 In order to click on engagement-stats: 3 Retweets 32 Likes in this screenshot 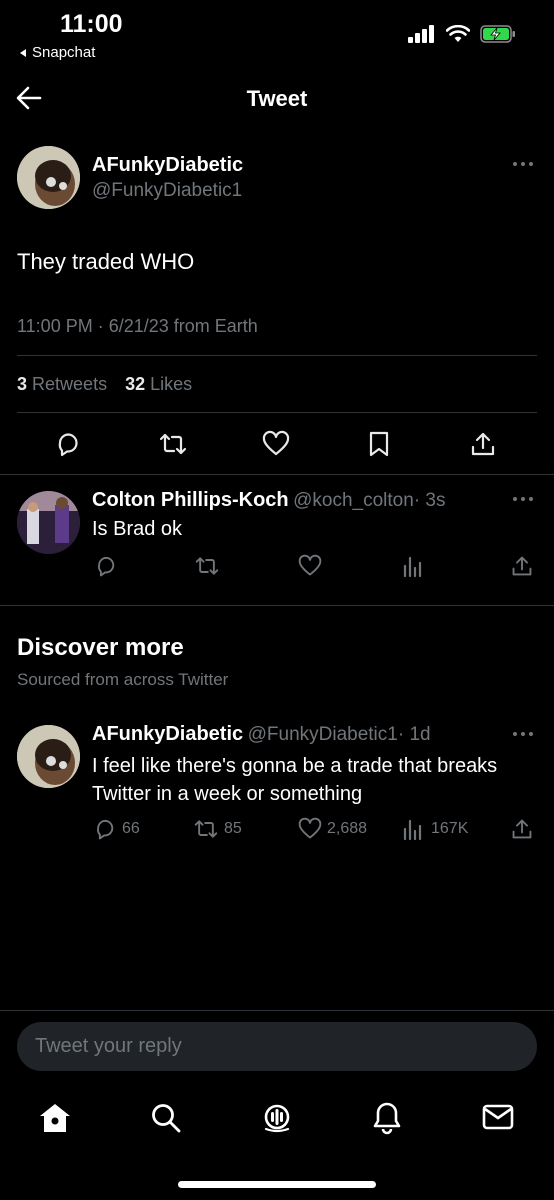, I will do `click(104, 384)`.